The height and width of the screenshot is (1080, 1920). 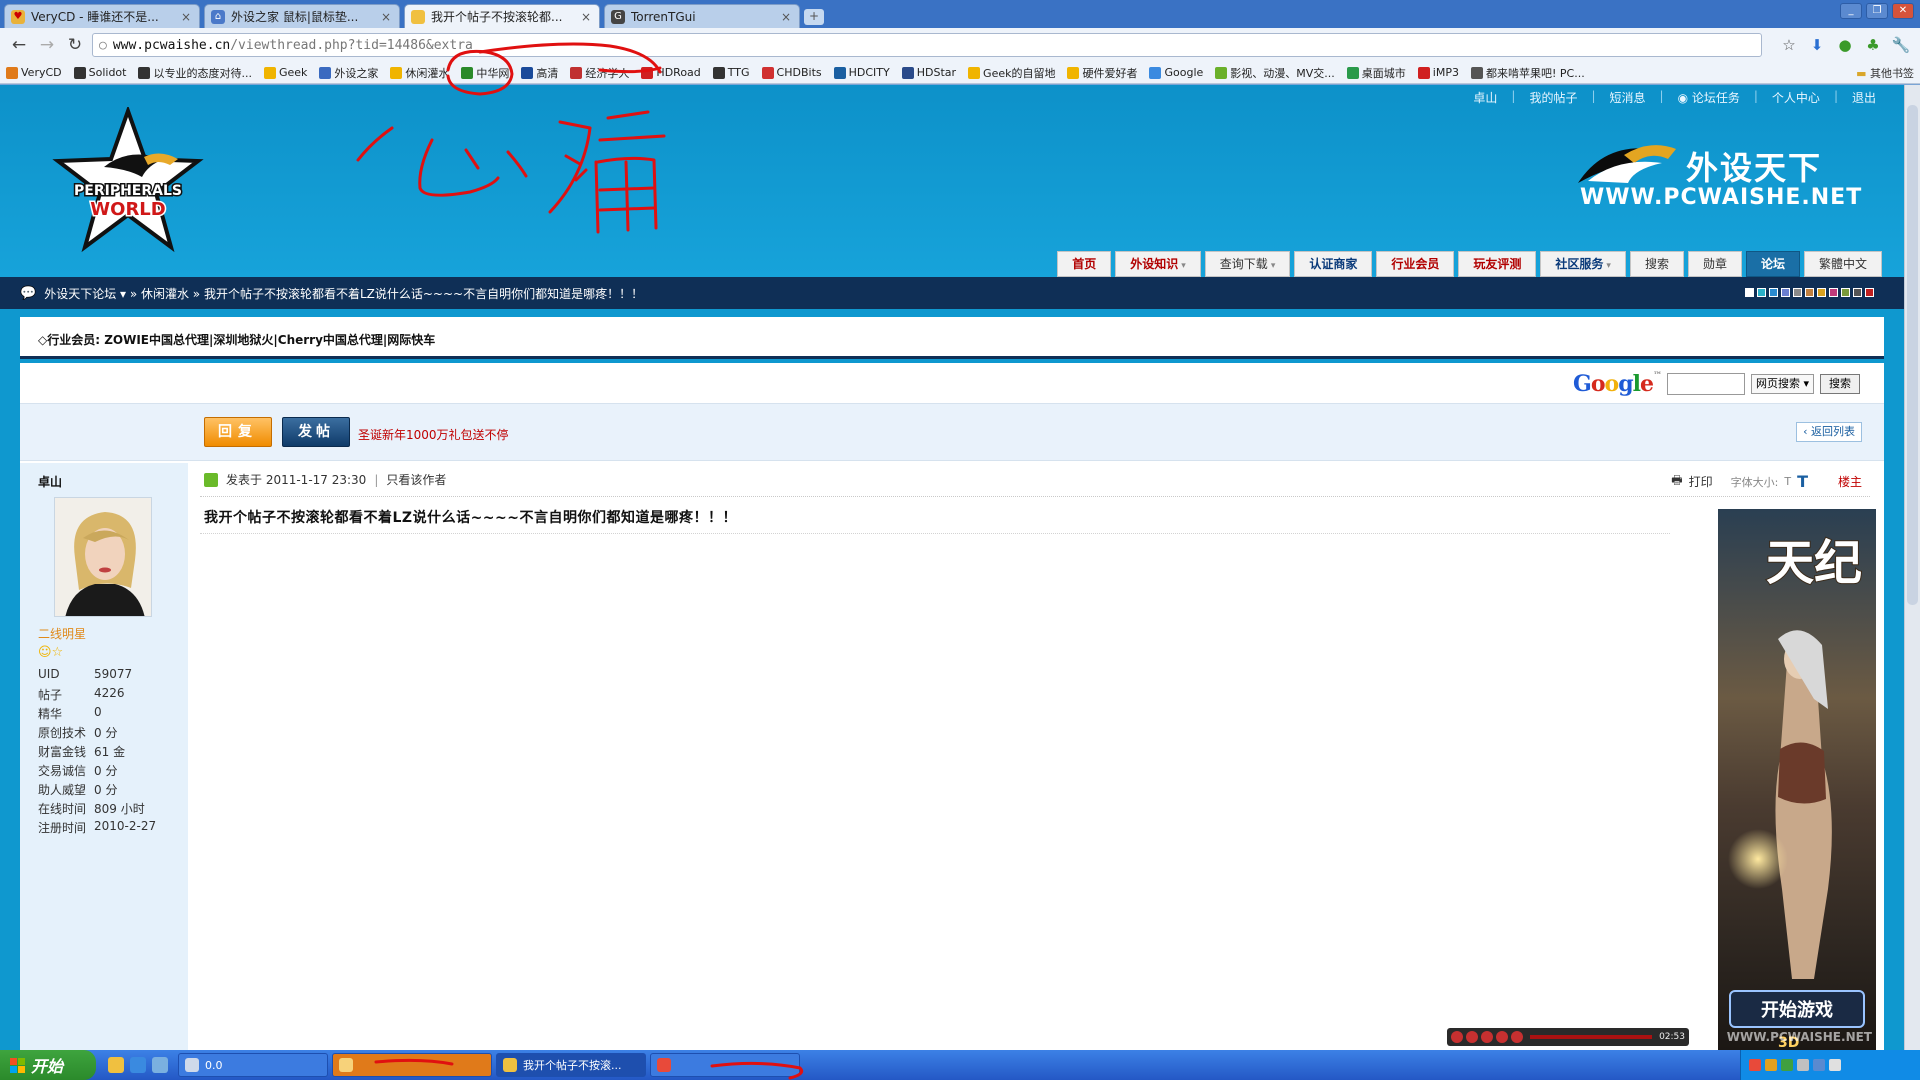 I want to click on media-progress-track, so click(x=1591, y=1037).